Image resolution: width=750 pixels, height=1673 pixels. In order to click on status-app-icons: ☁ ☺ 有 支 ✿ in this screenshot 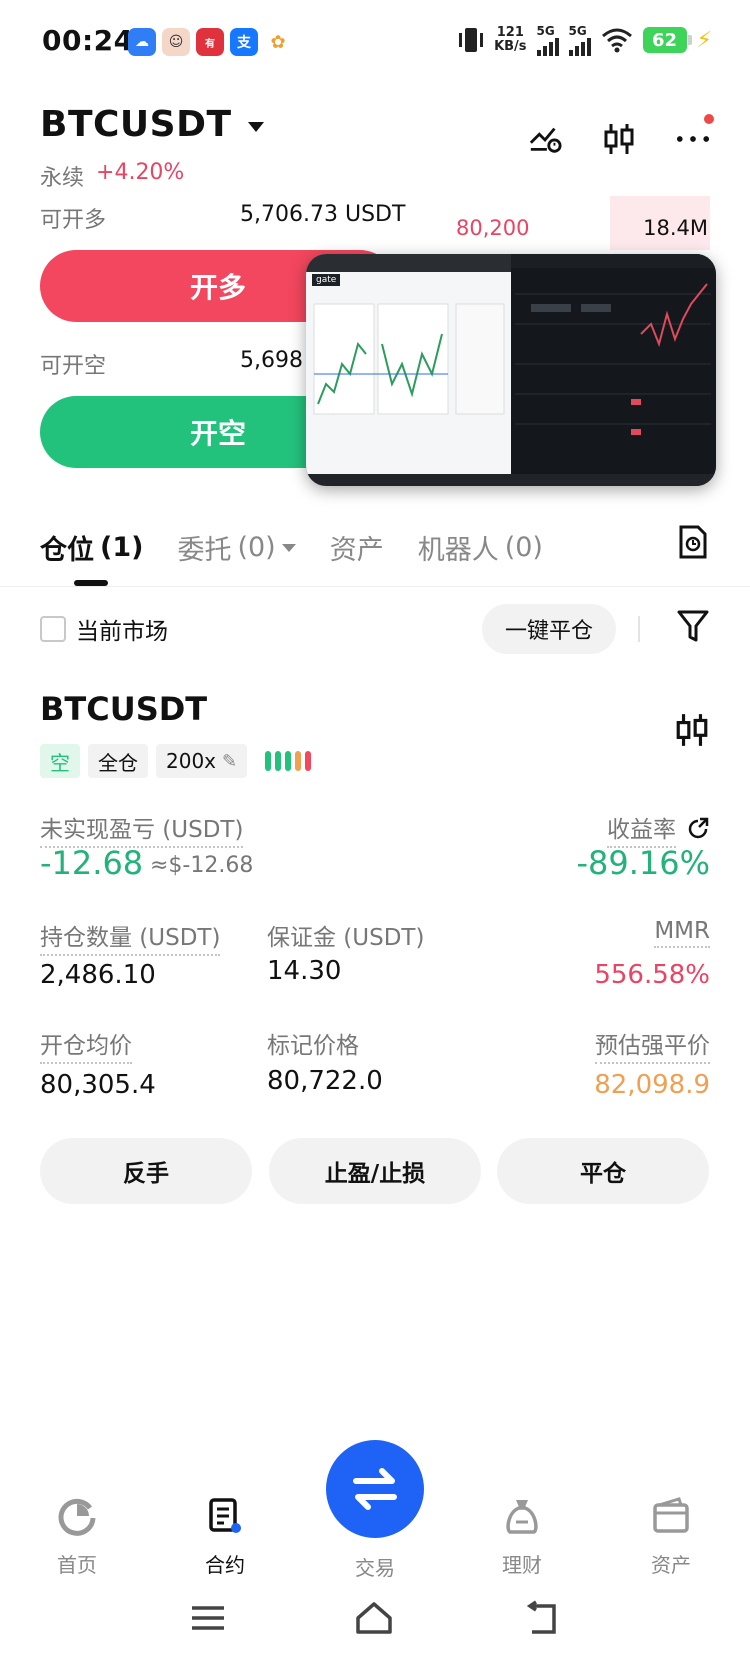, I will do `click(210, 42)`.